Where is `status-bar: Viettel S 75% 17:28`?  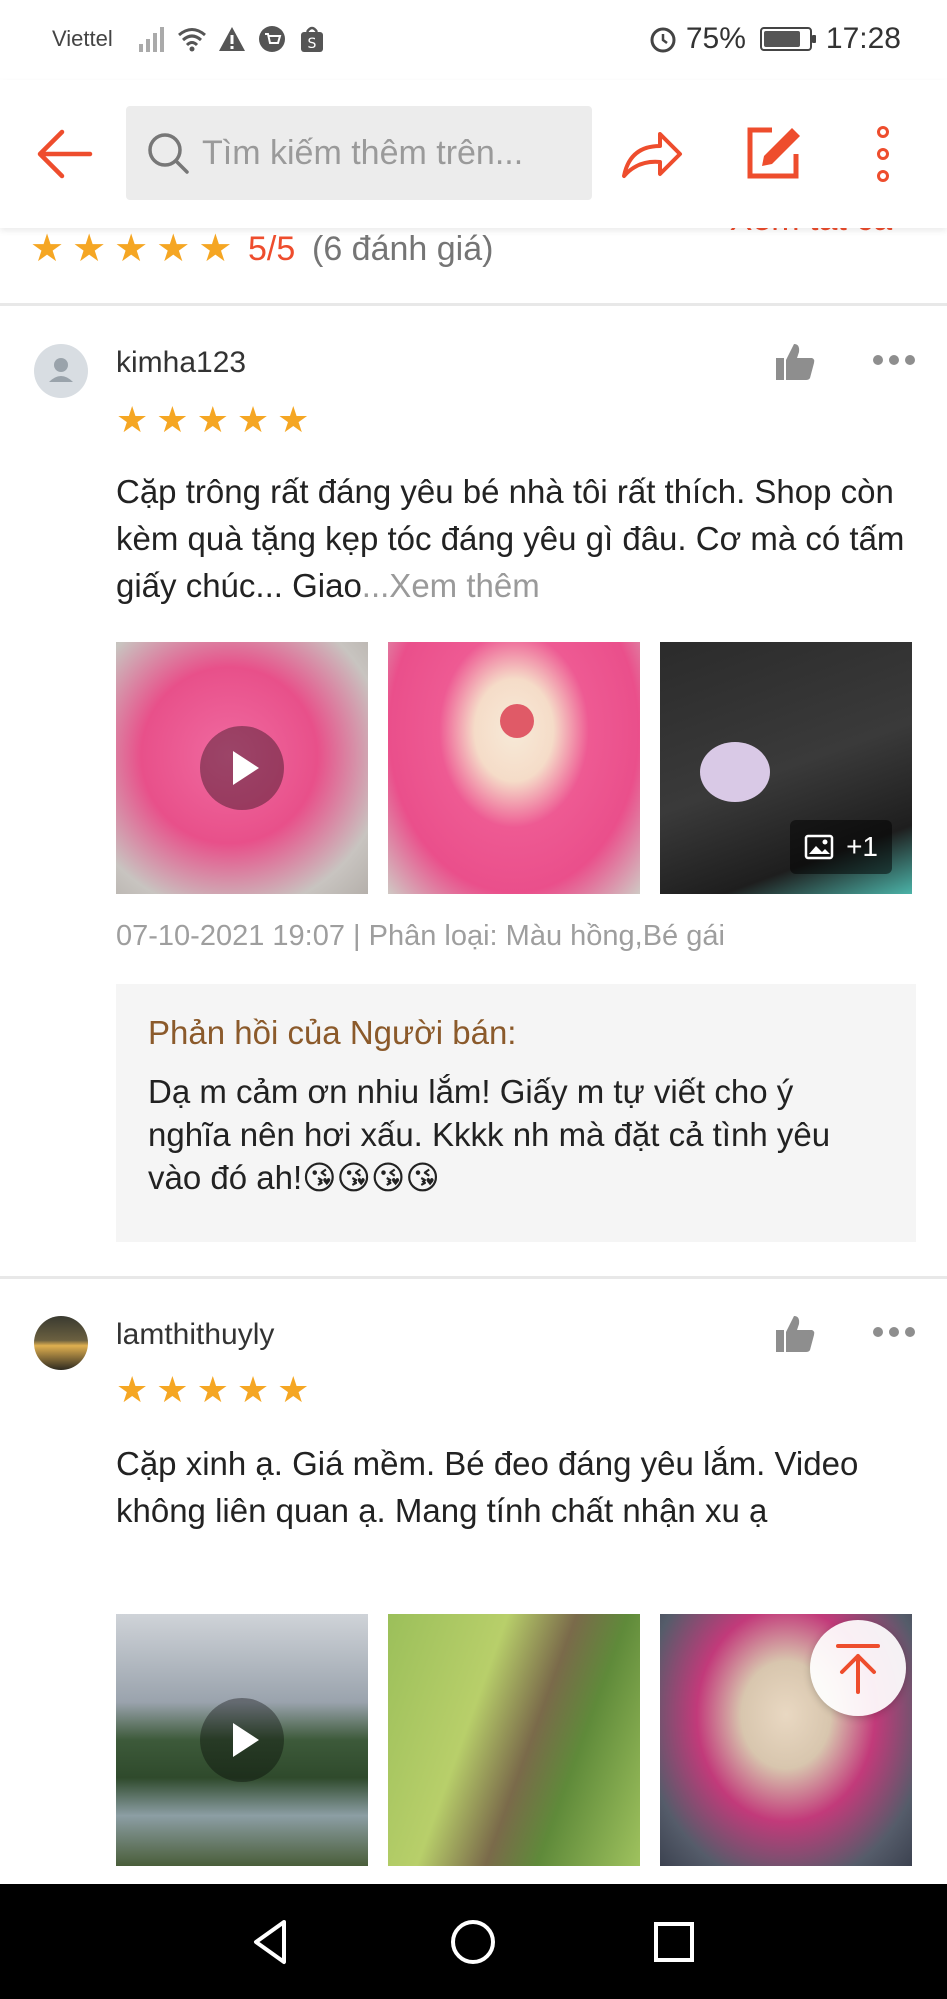 status-bar: Viettel S 75% 17:28 is located at coordinates (473, 40).